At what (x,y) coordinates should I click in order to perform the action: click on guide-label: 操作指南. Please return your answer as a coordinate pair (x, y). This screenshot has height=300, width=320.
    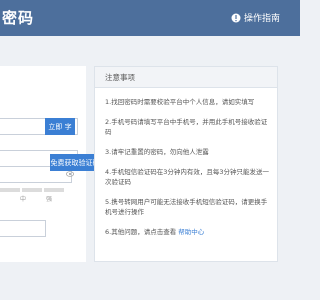
    Looking at the image, I should click on (261, 19).